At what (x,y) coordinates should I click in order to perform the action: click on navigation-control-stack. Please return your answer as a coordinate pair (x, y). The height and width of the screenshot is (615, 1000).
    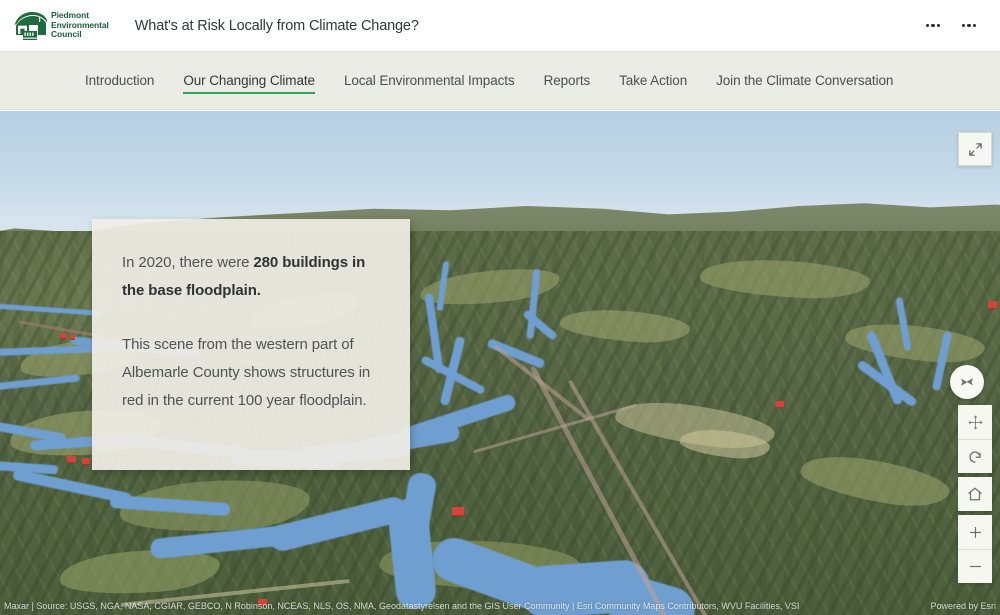
    Looking at the image, I should click on (975, 439).